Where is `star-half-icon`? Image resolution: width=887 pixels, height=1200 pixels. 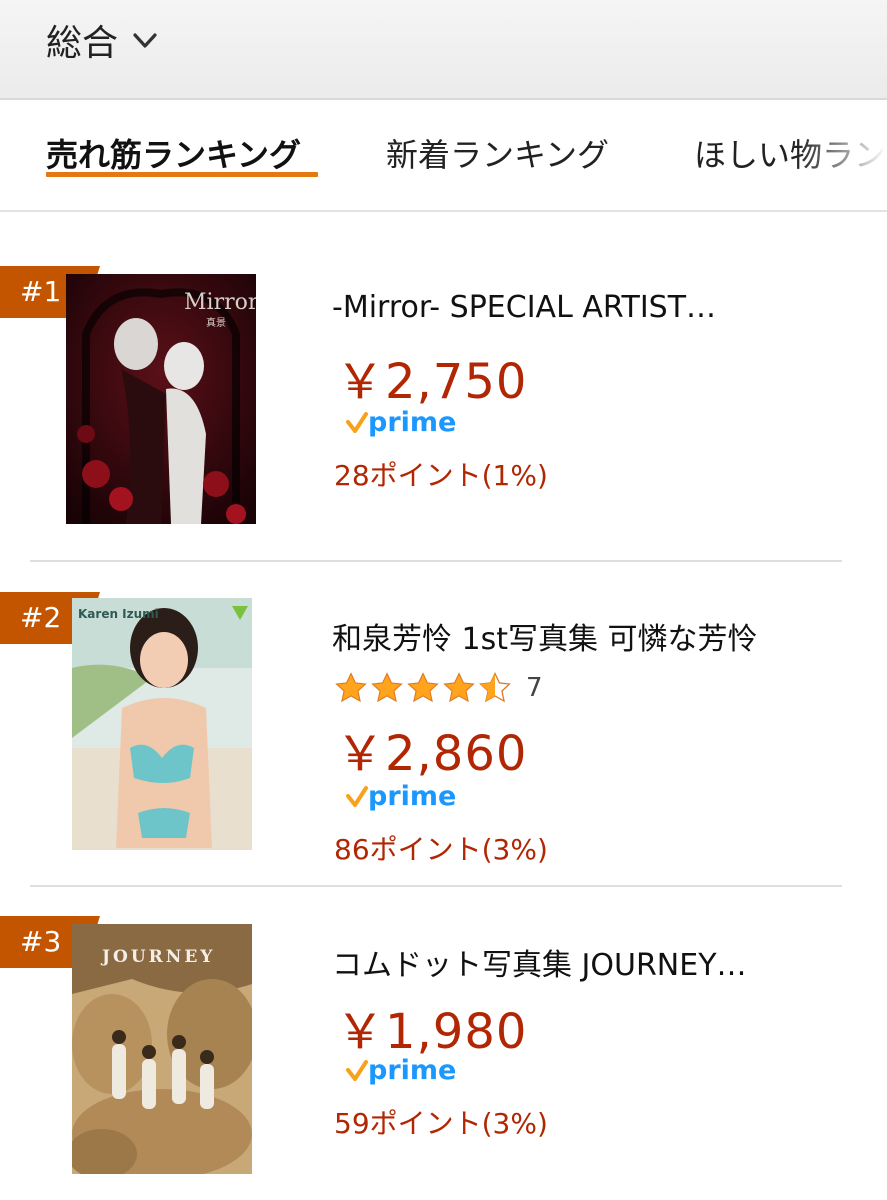 star-half-icon is located at coordinates (495, 687).